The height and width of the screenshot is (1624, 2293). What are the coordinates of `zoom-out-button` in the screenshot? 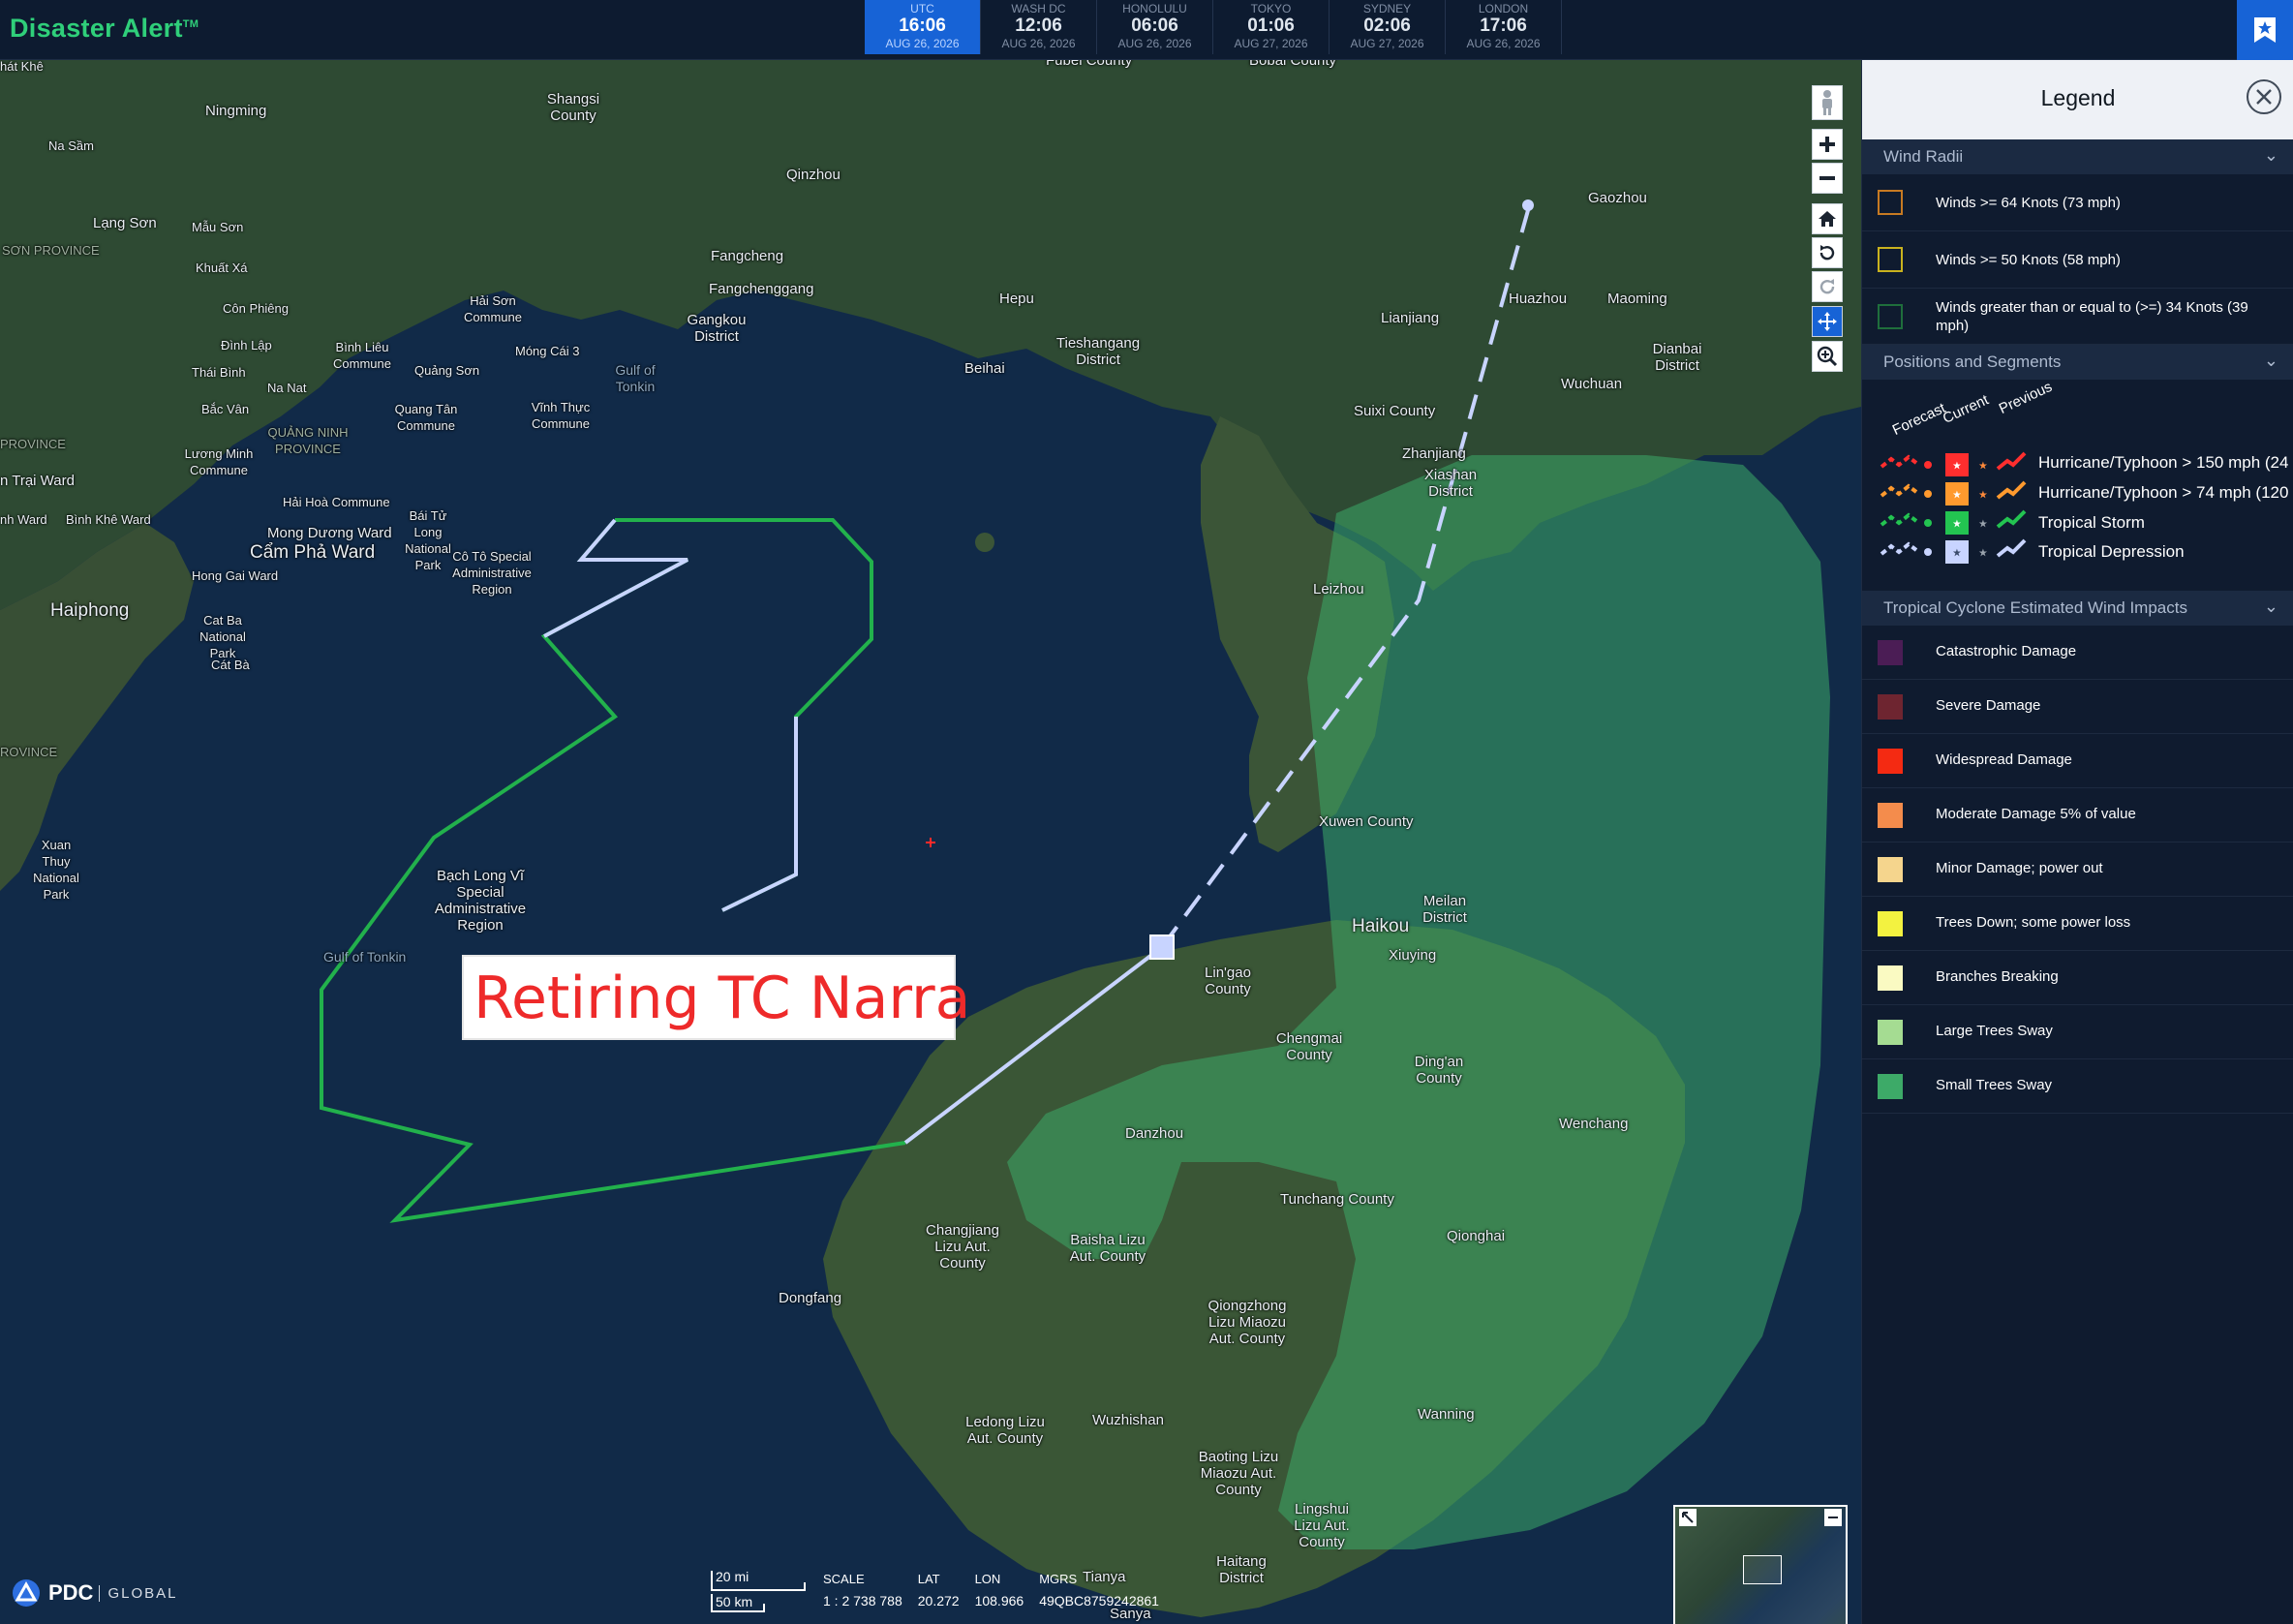 It's located at (1827, 178).